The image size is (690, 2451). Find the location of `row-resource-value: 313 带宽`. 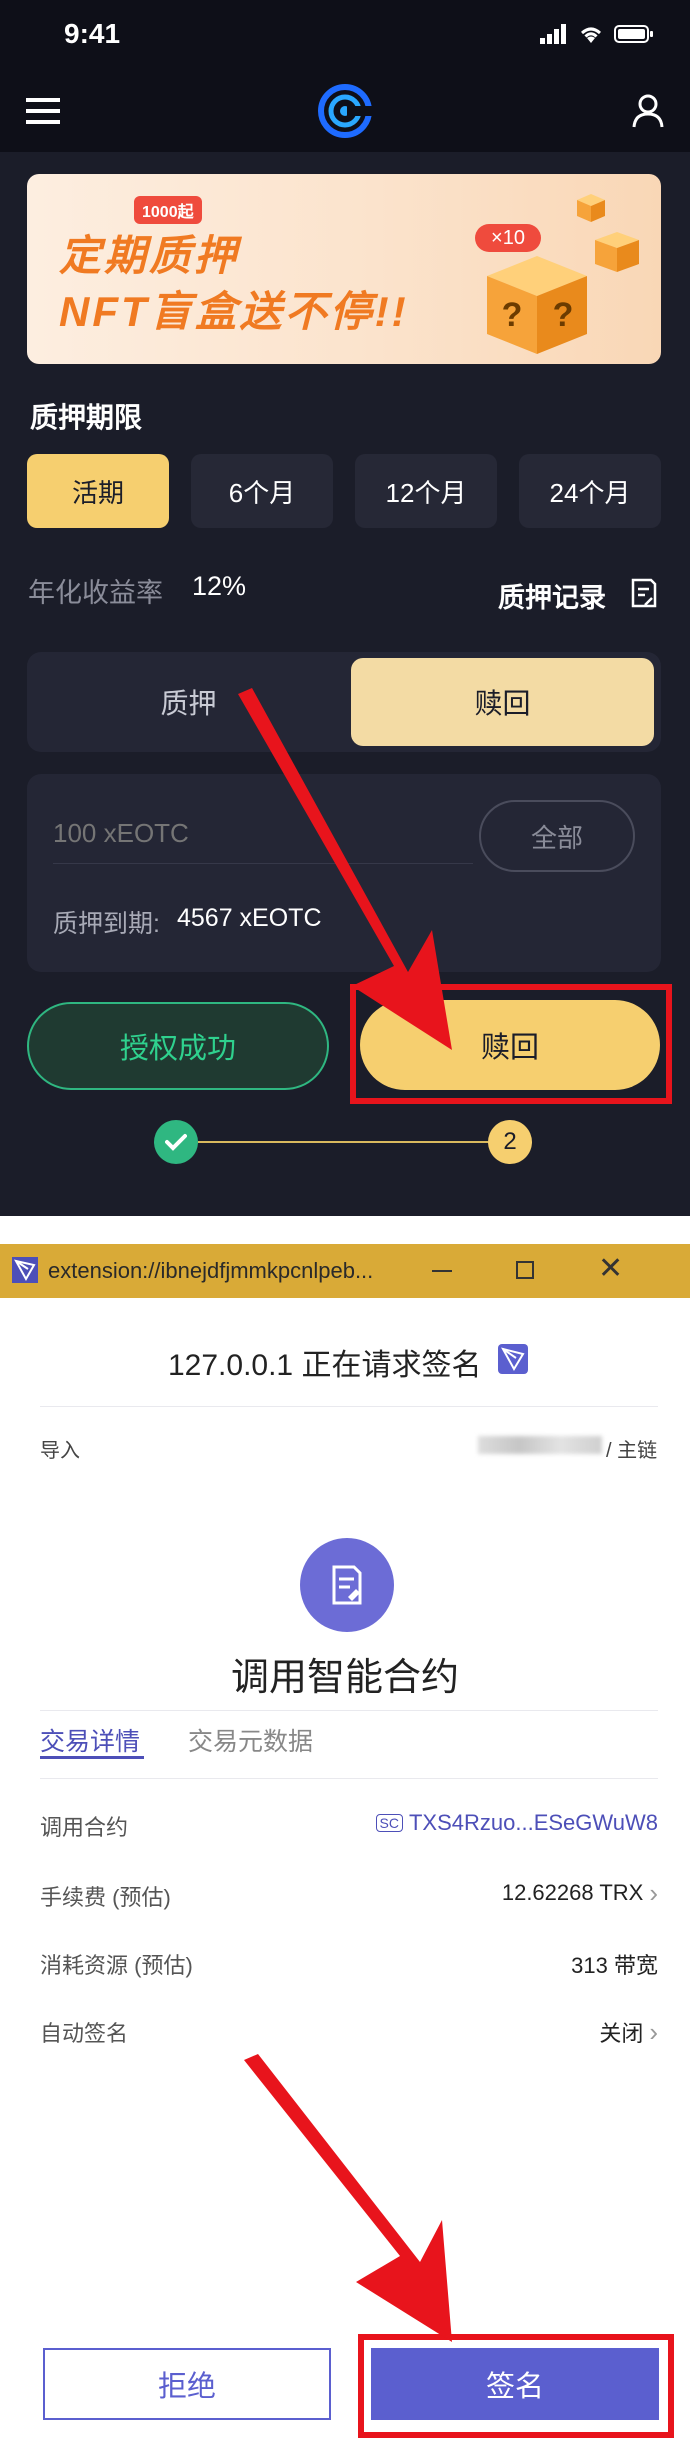

row-resource-value: 313 带宽 is located at coordinates (614, 1964).